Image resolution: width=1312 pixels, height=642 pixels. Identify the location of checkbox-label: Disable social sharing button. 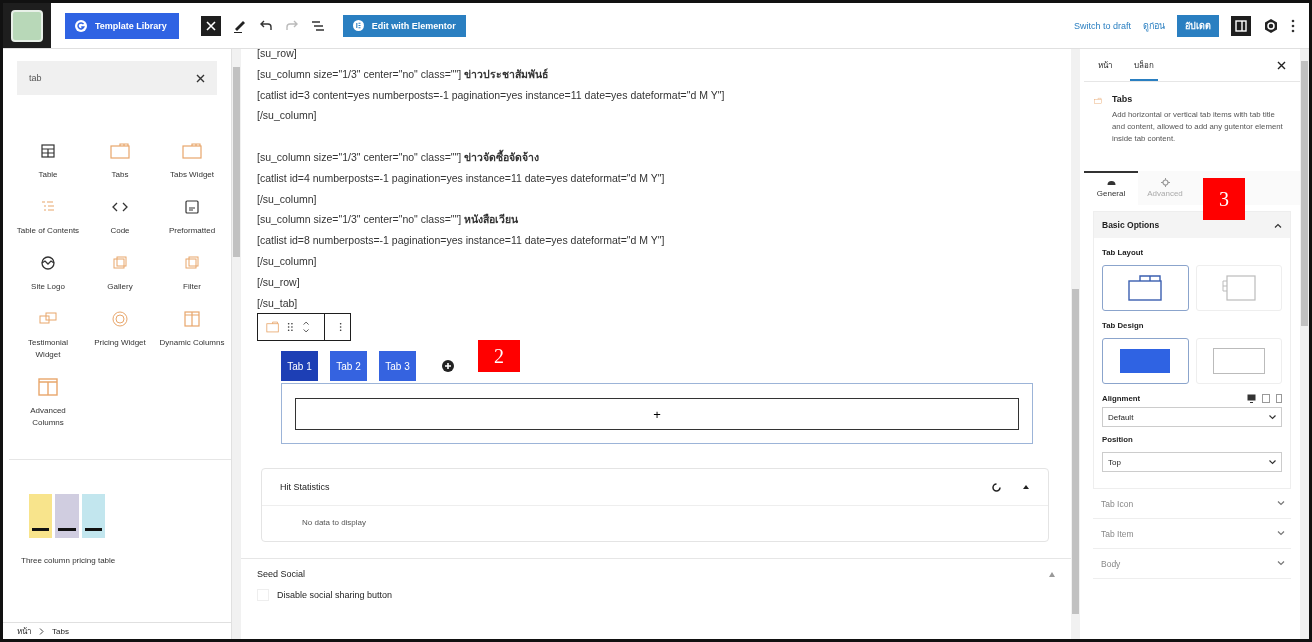
(335, 595).